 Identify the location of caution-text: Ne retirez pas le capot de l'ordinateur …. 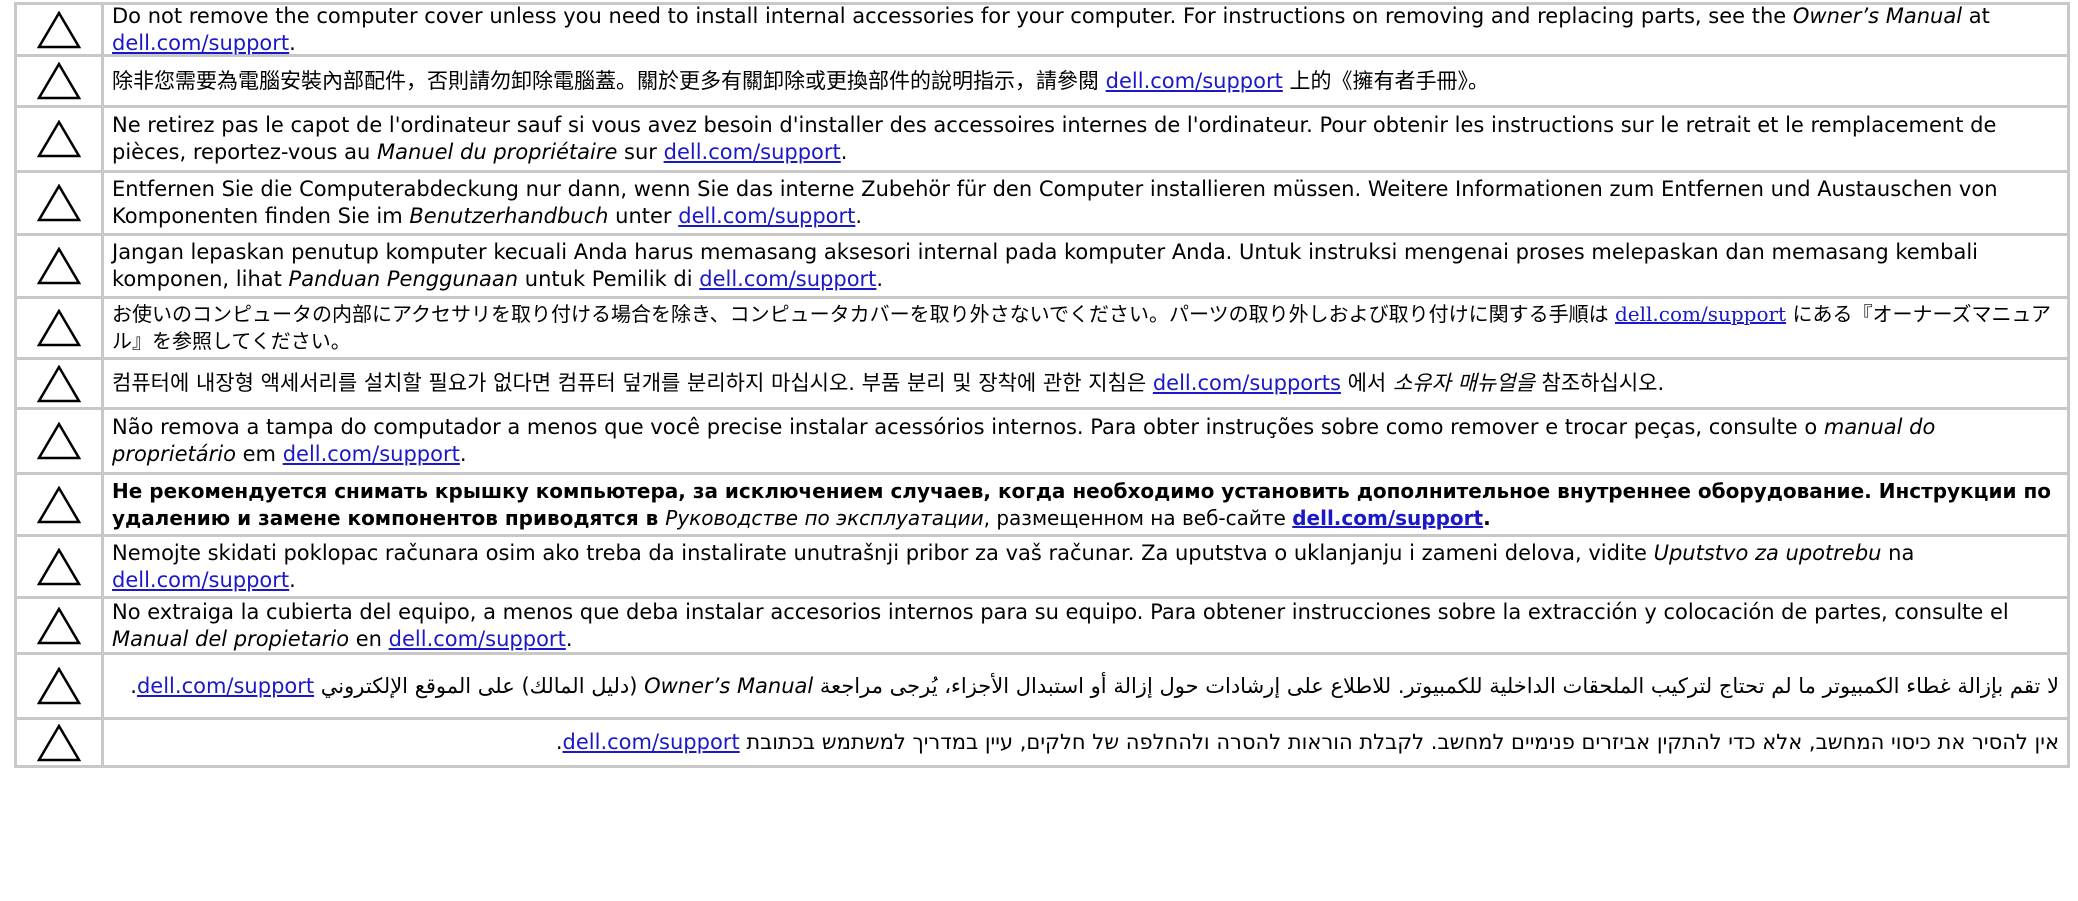
(1085, 139).